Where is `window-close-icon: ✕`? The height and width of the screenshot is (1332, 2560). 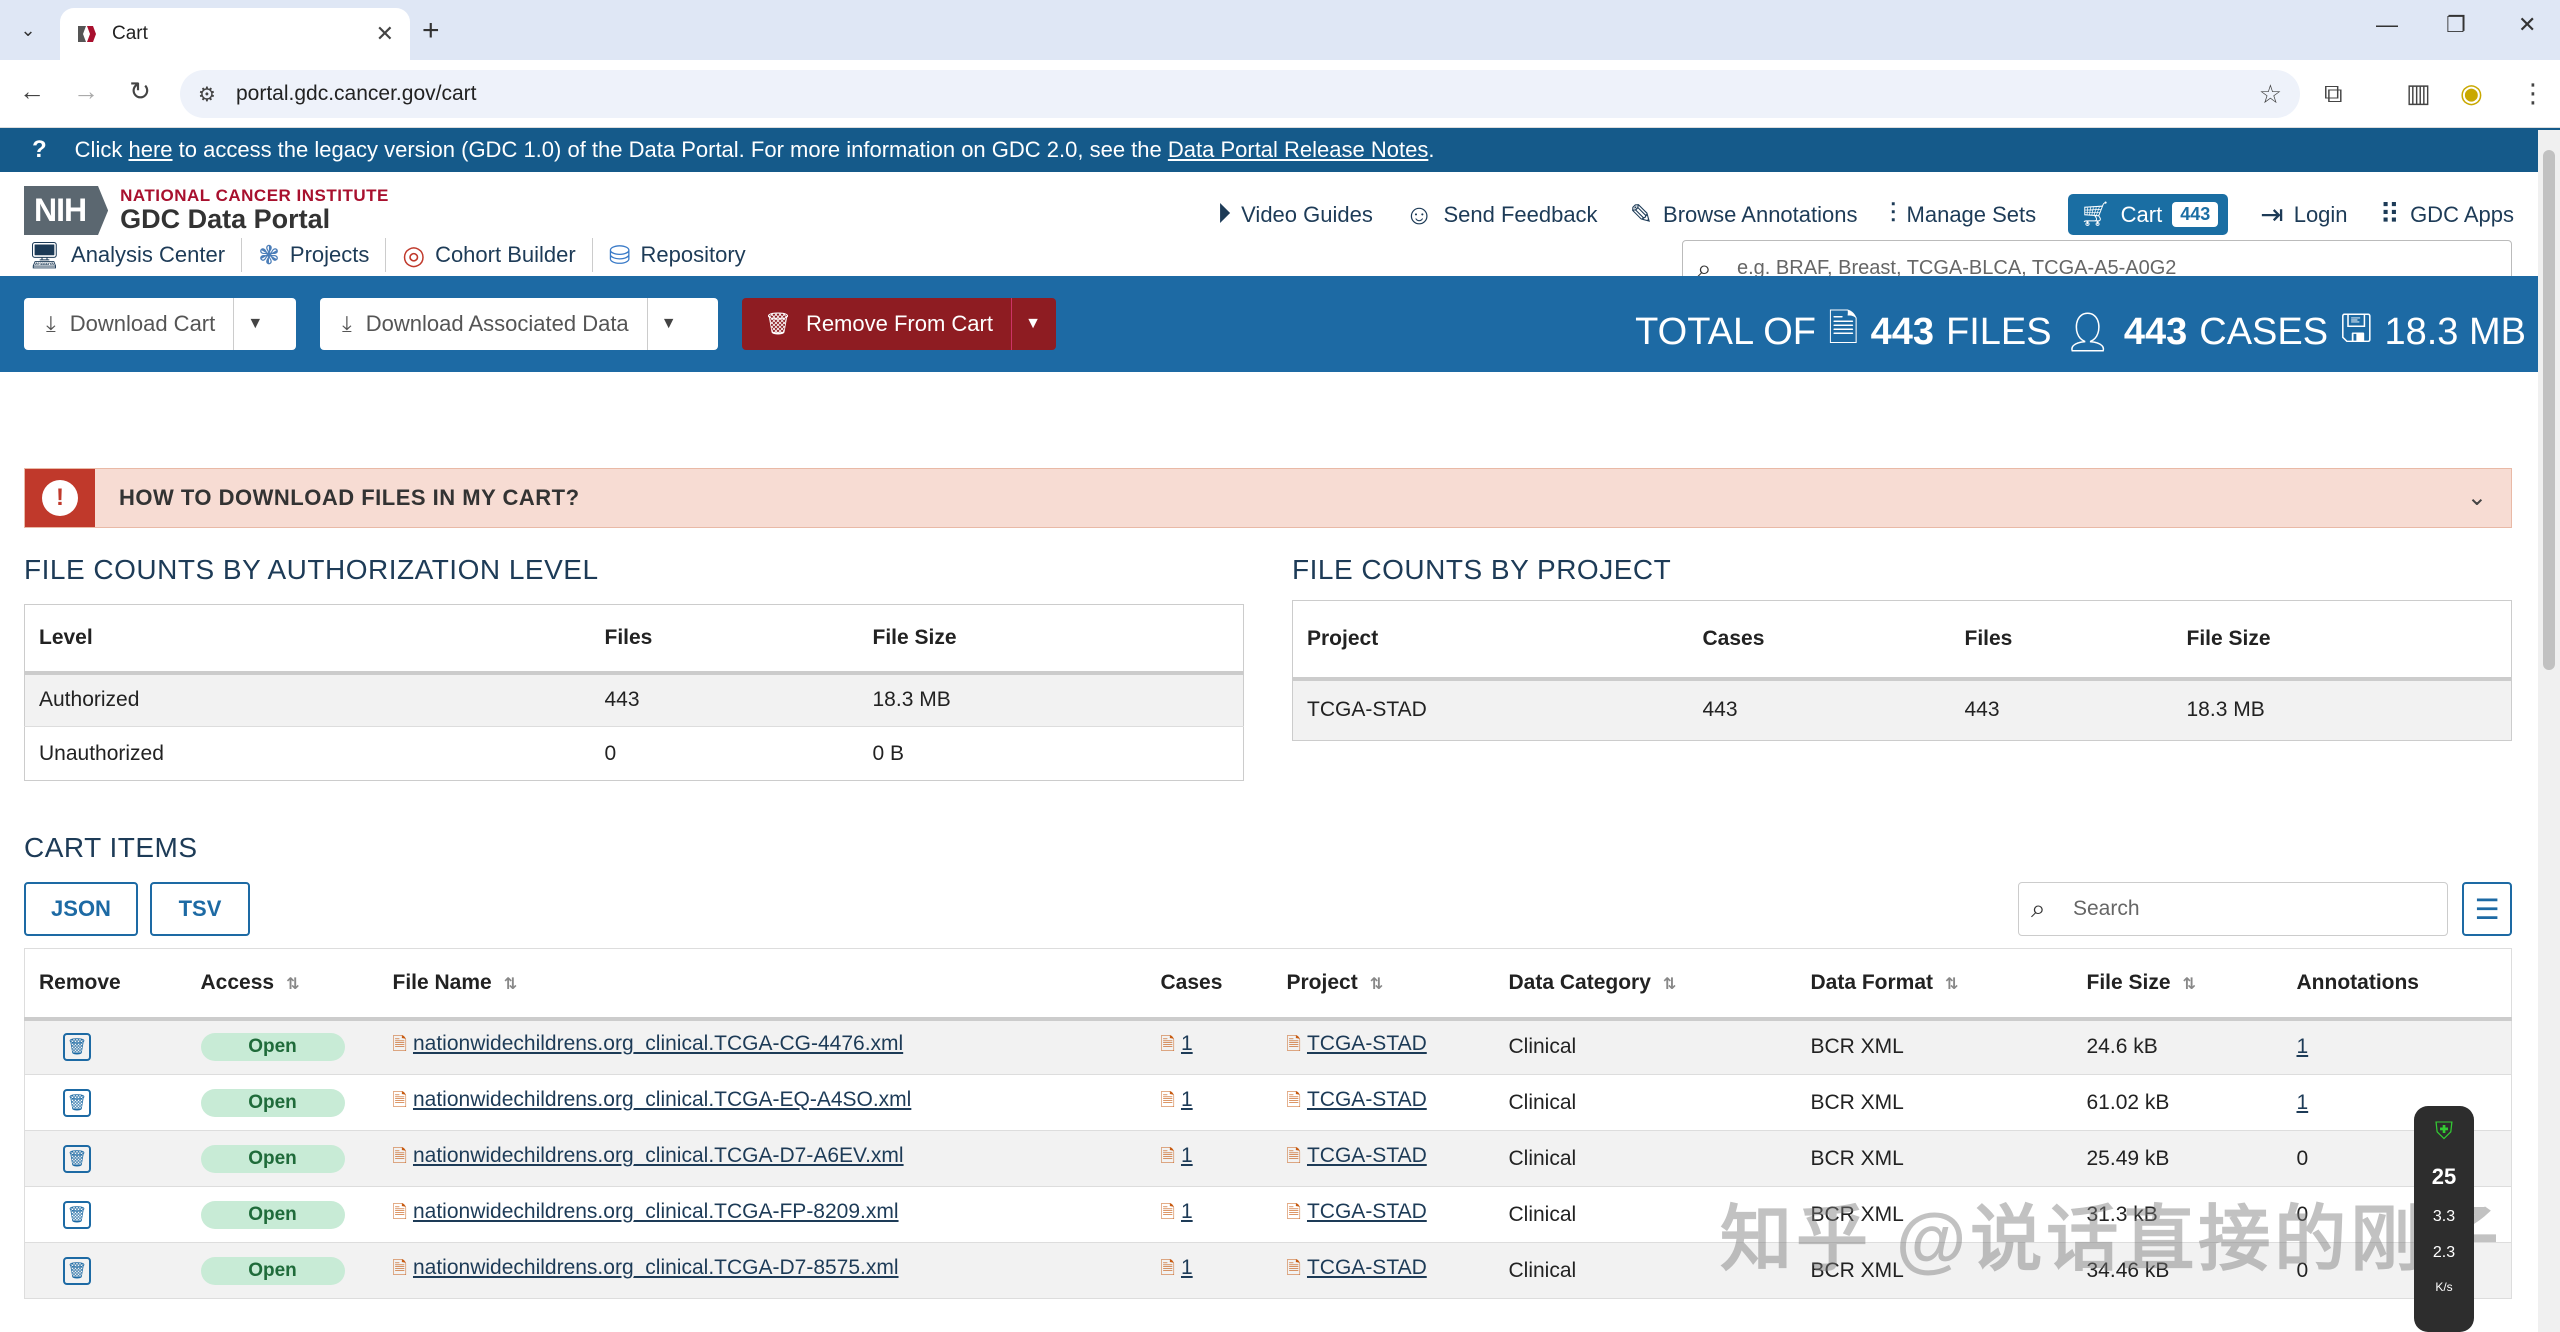 window-close-icon: ✕ is located at coordinates (2527, 25).